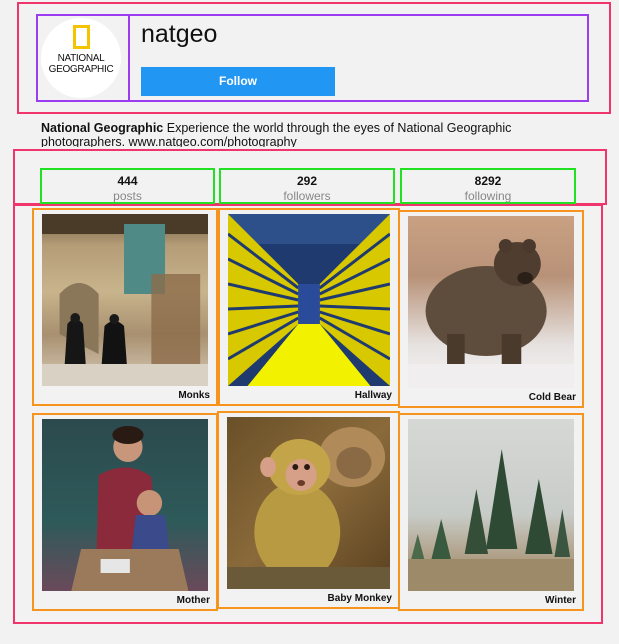 The height and width of the screenshot is (644, 619). Describe the element at coordinates (193, 600) in the screenshot. I see `photo-caption: Mother` at that location.